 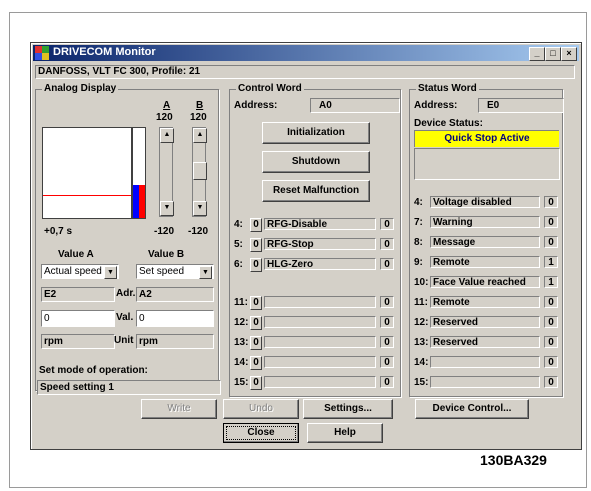 What do you see at coordinates (241, 302) in the screenshot?
I see `control-row-number: 11:` at bounding box center [241, 302].